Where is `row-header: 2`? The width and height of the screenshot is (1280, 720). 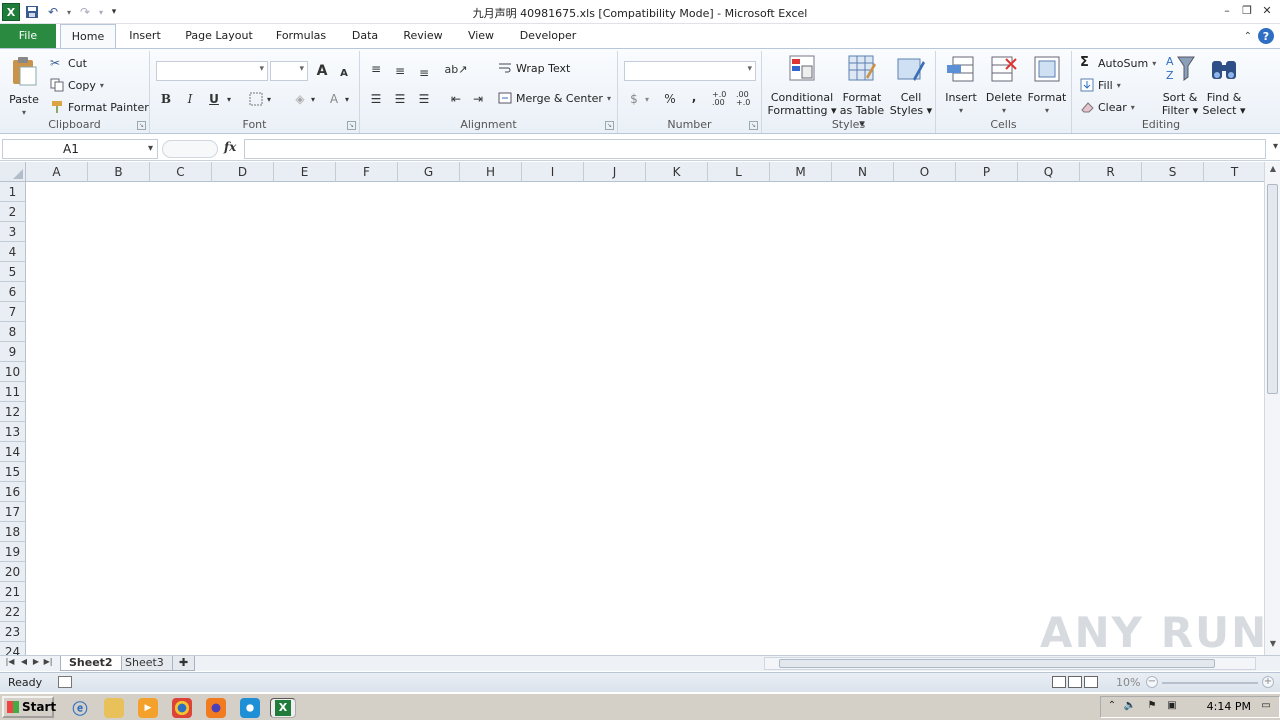 row-header: 2 is located at coordinates (13, 212).